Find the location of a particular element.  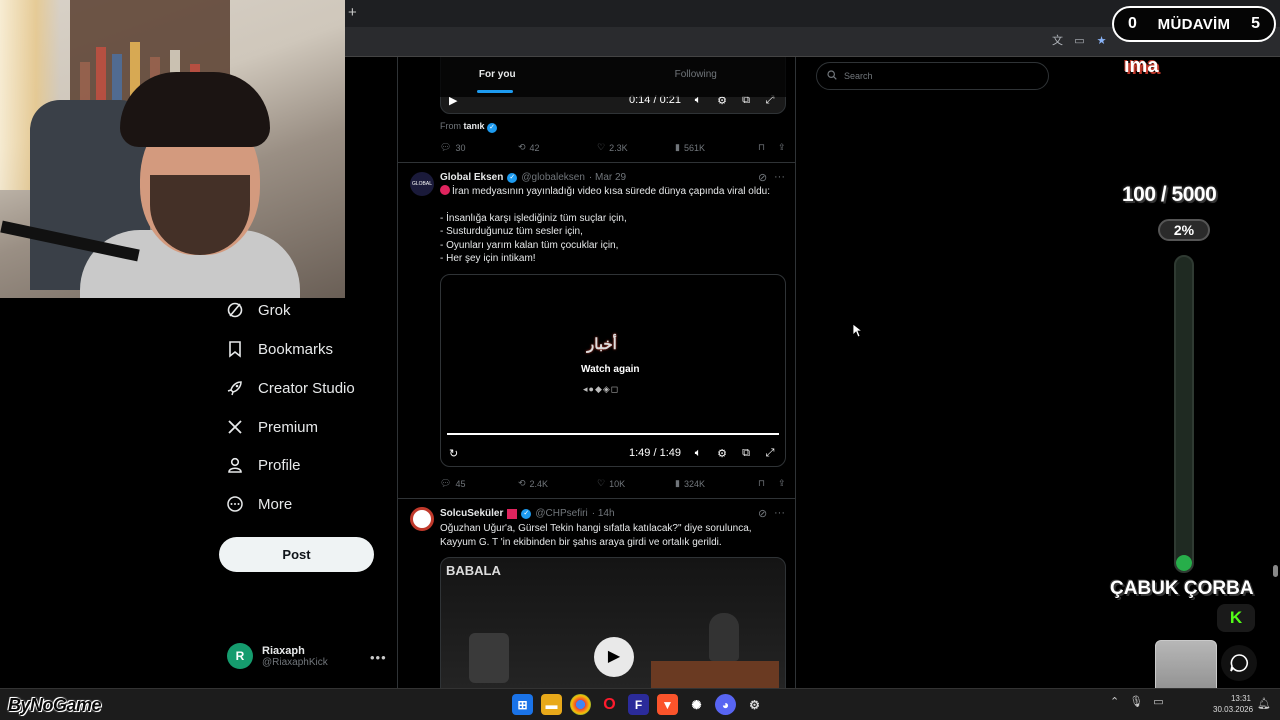

like-button: ♡ 2.3K is located at coordinates (636, 147).